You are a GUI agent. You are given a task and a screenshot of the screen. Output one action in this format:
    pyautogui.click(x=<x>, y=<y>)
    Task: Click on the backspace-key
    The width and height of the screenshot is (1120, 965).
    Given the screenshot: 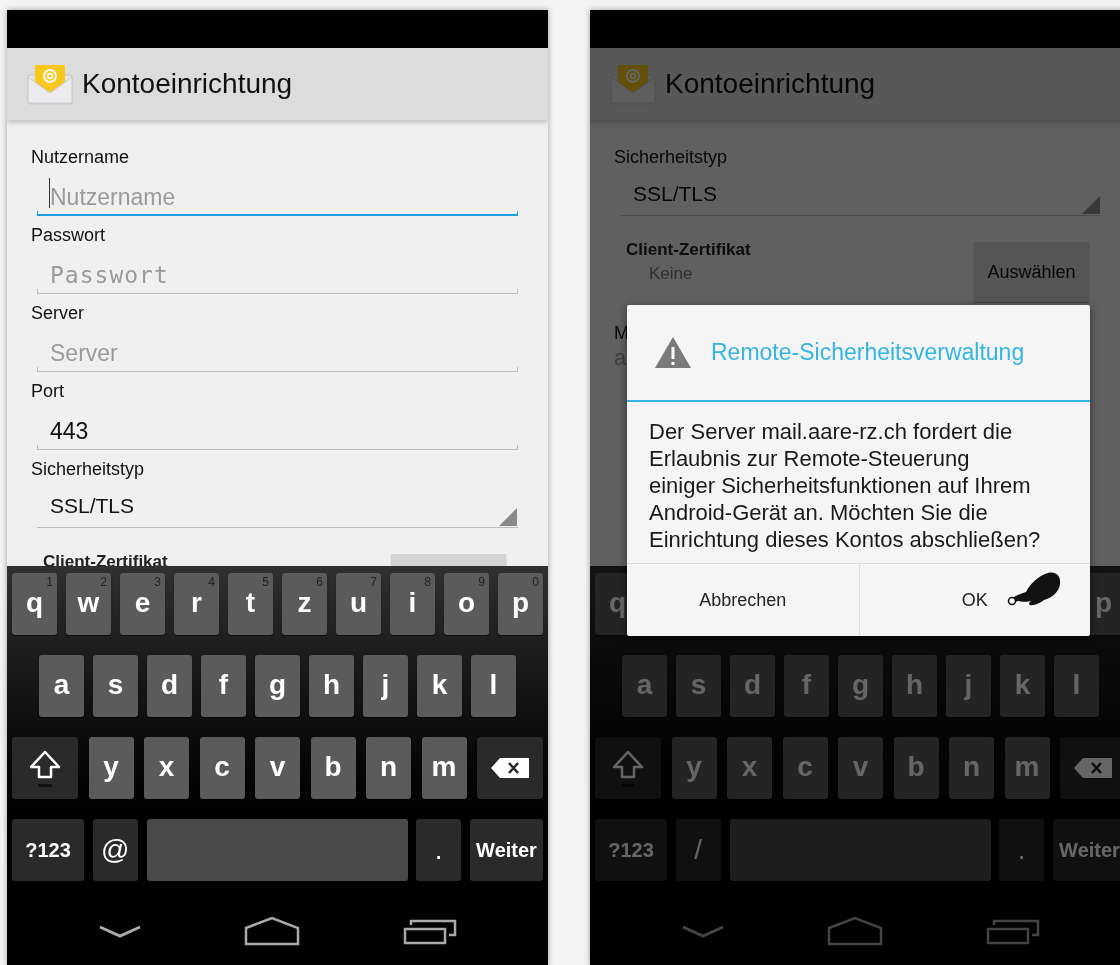 What is the action you would take?
    pyautogui.click(x=510, y=768)
    